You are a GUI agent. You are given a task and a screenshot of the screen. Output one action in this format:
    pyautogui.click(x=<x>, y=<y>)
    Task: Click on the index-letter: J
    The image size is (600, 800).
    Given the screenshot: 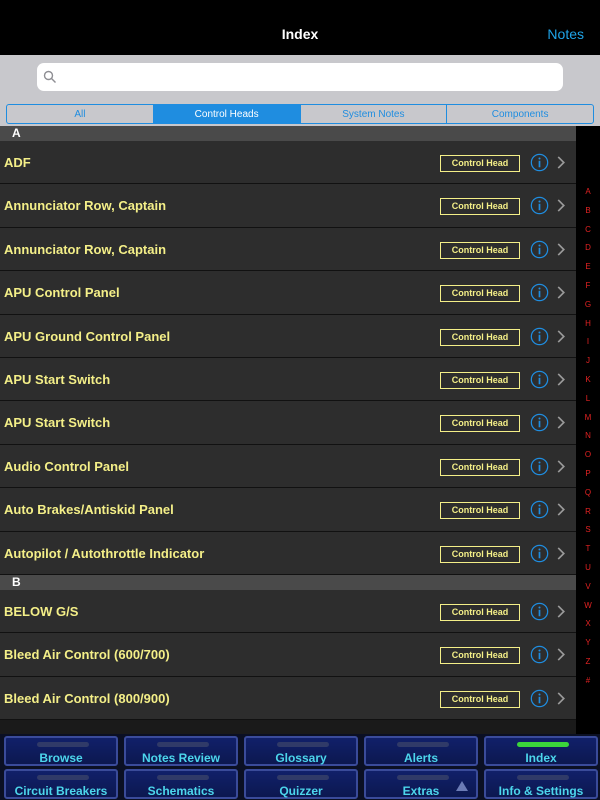 What is the action you would take?
    pyautogui.click(x=588, y=360)
    